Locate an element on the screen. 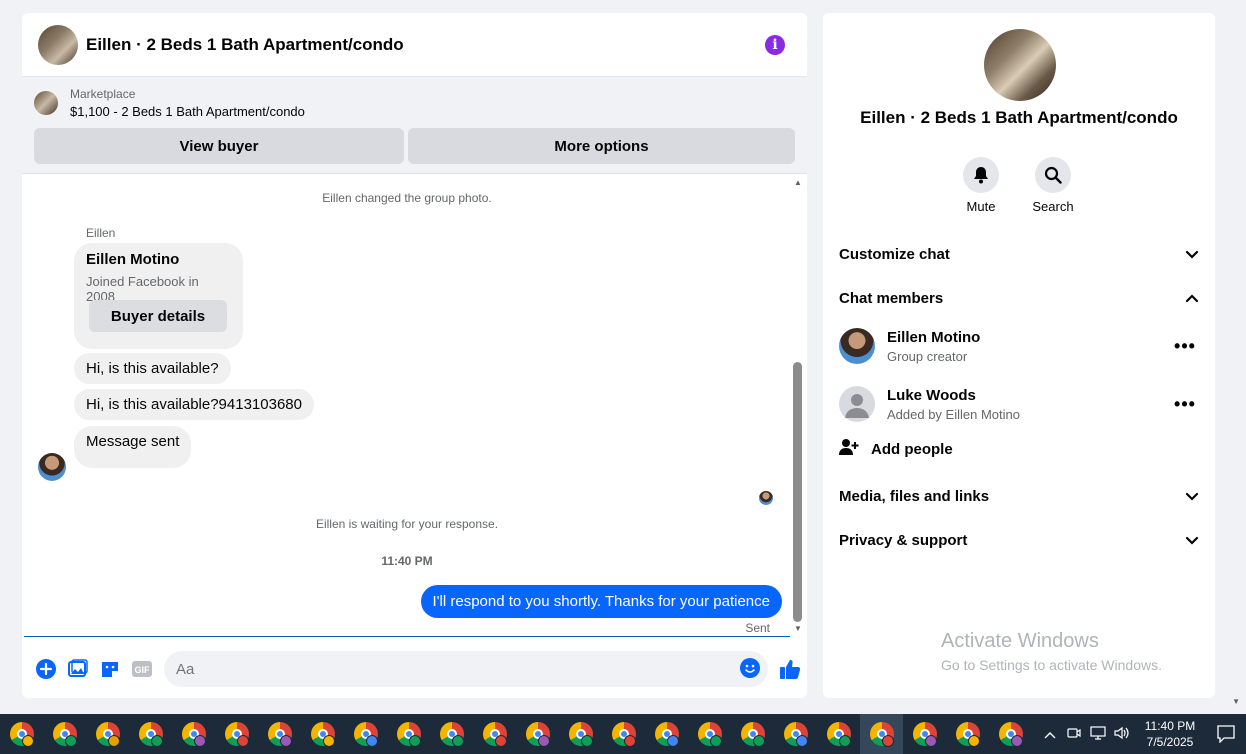 This screenshot has height=754, width=1246. buyer-details-button: Buyer details is located at coordinates (158, 316).